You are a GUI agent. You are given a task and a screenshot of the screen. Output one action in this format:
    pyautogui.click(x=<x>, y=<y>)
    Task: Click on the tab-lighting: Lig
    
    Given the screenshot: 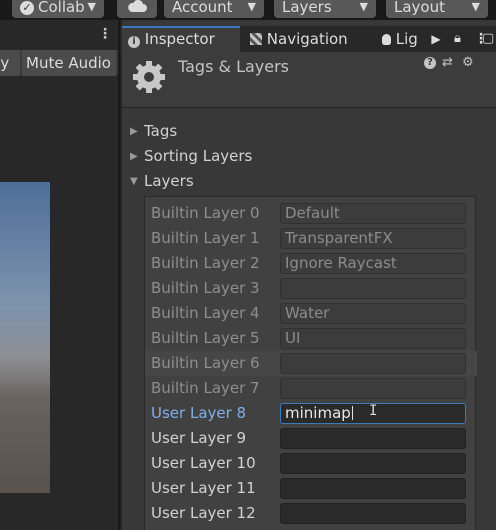 What is the action you would take?
    pyautogui.click(x=400, y=39)
    